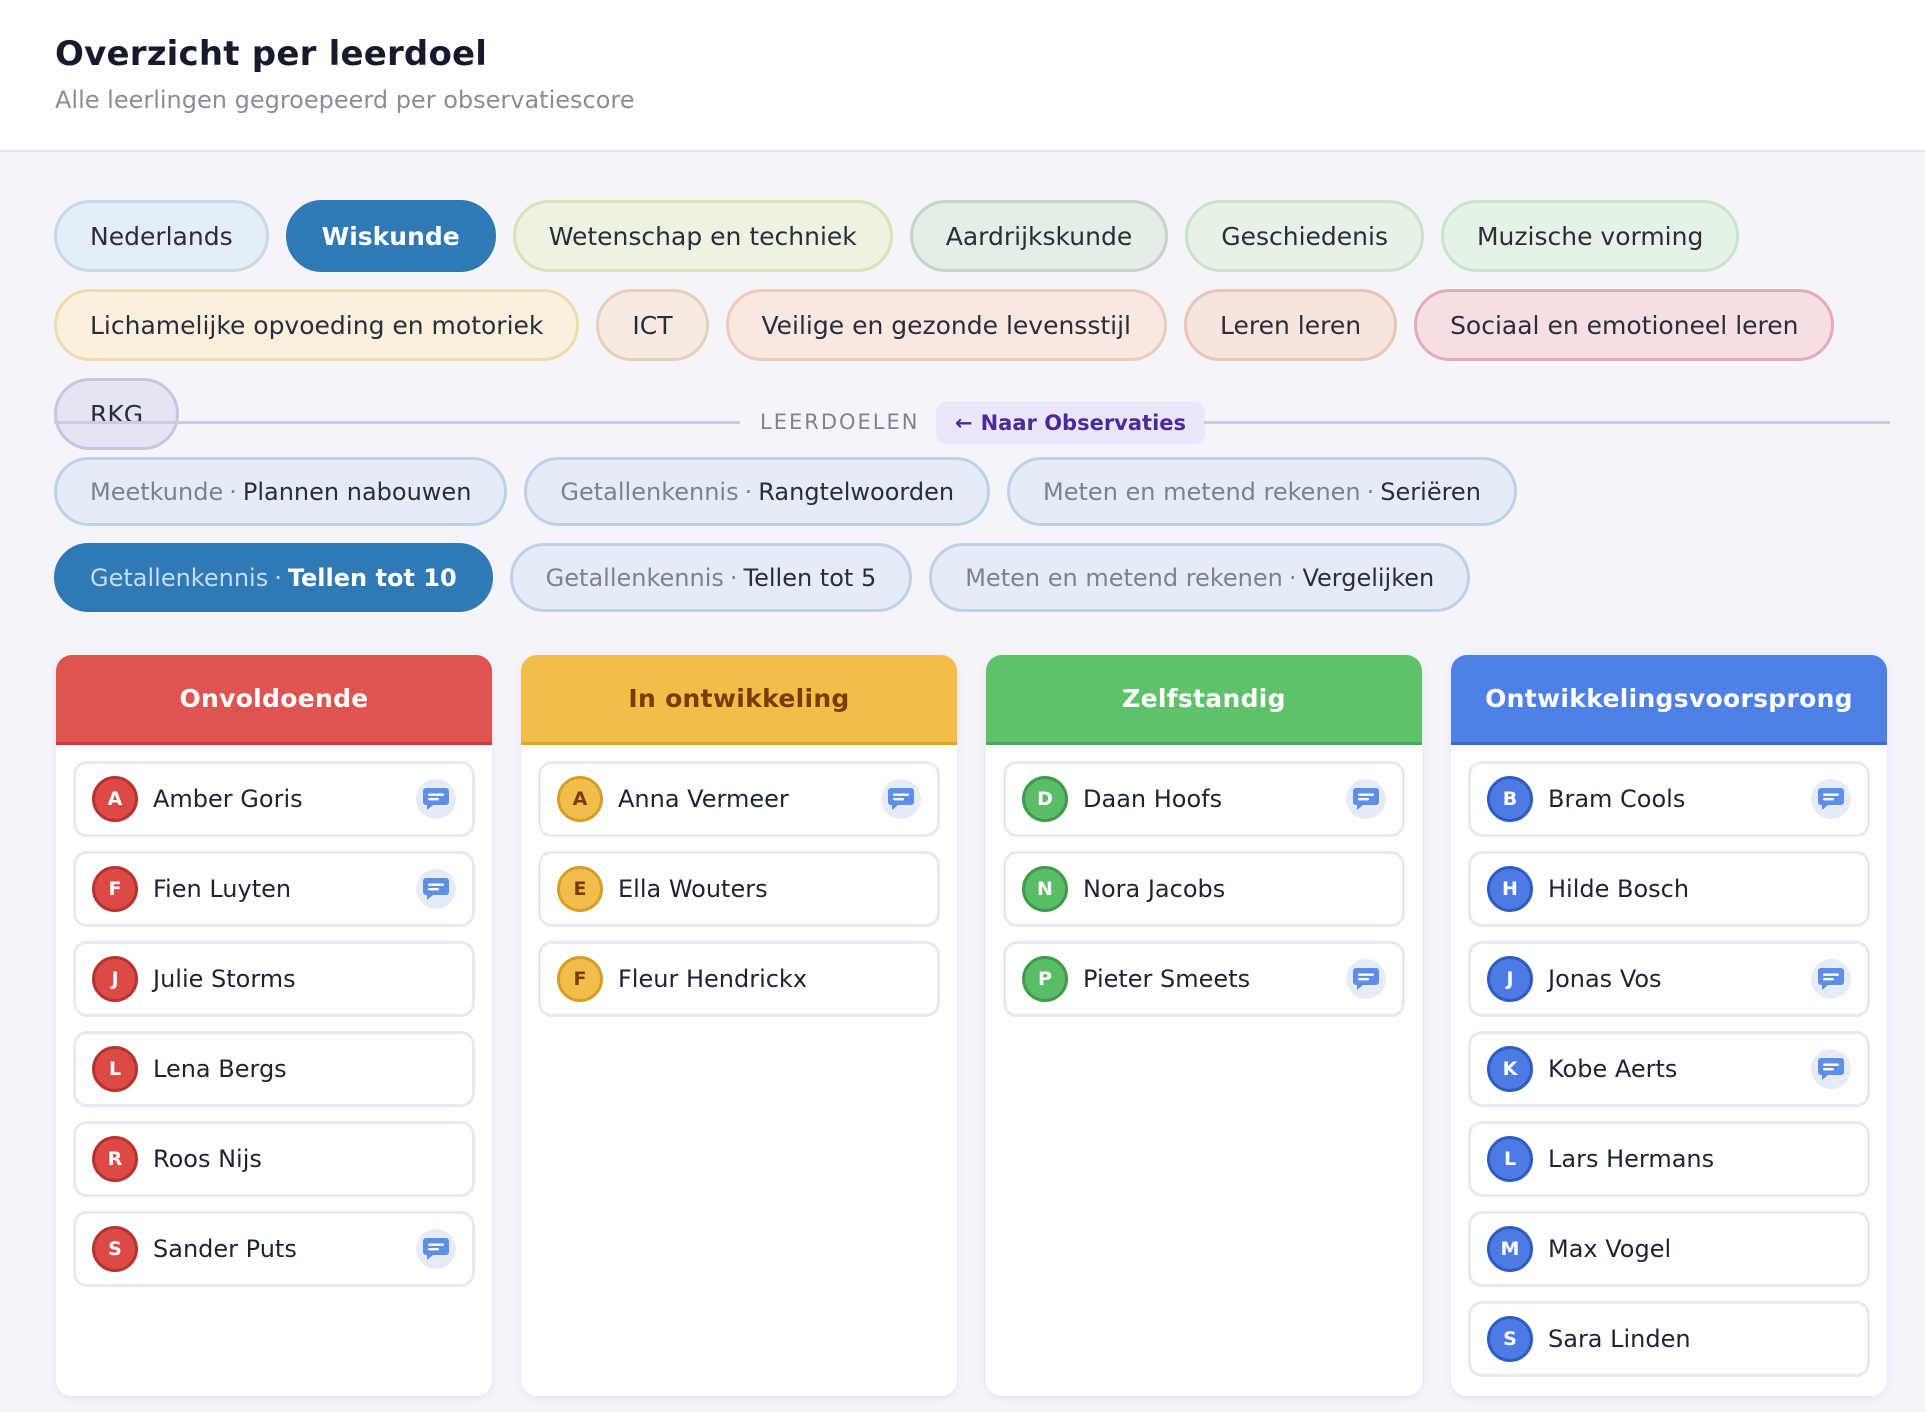  Describe the element at coordinates (964, 423) in the screenshot. I see `arrow-left-icon: ←` at that location.